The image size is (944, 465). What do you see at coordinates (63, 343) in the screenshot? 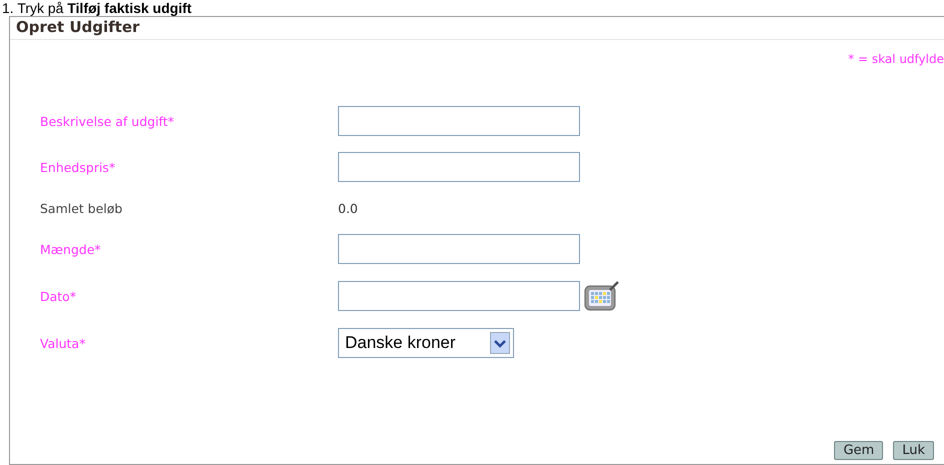
I see `field-label: Valuta*` at bounding box center [63, 343].